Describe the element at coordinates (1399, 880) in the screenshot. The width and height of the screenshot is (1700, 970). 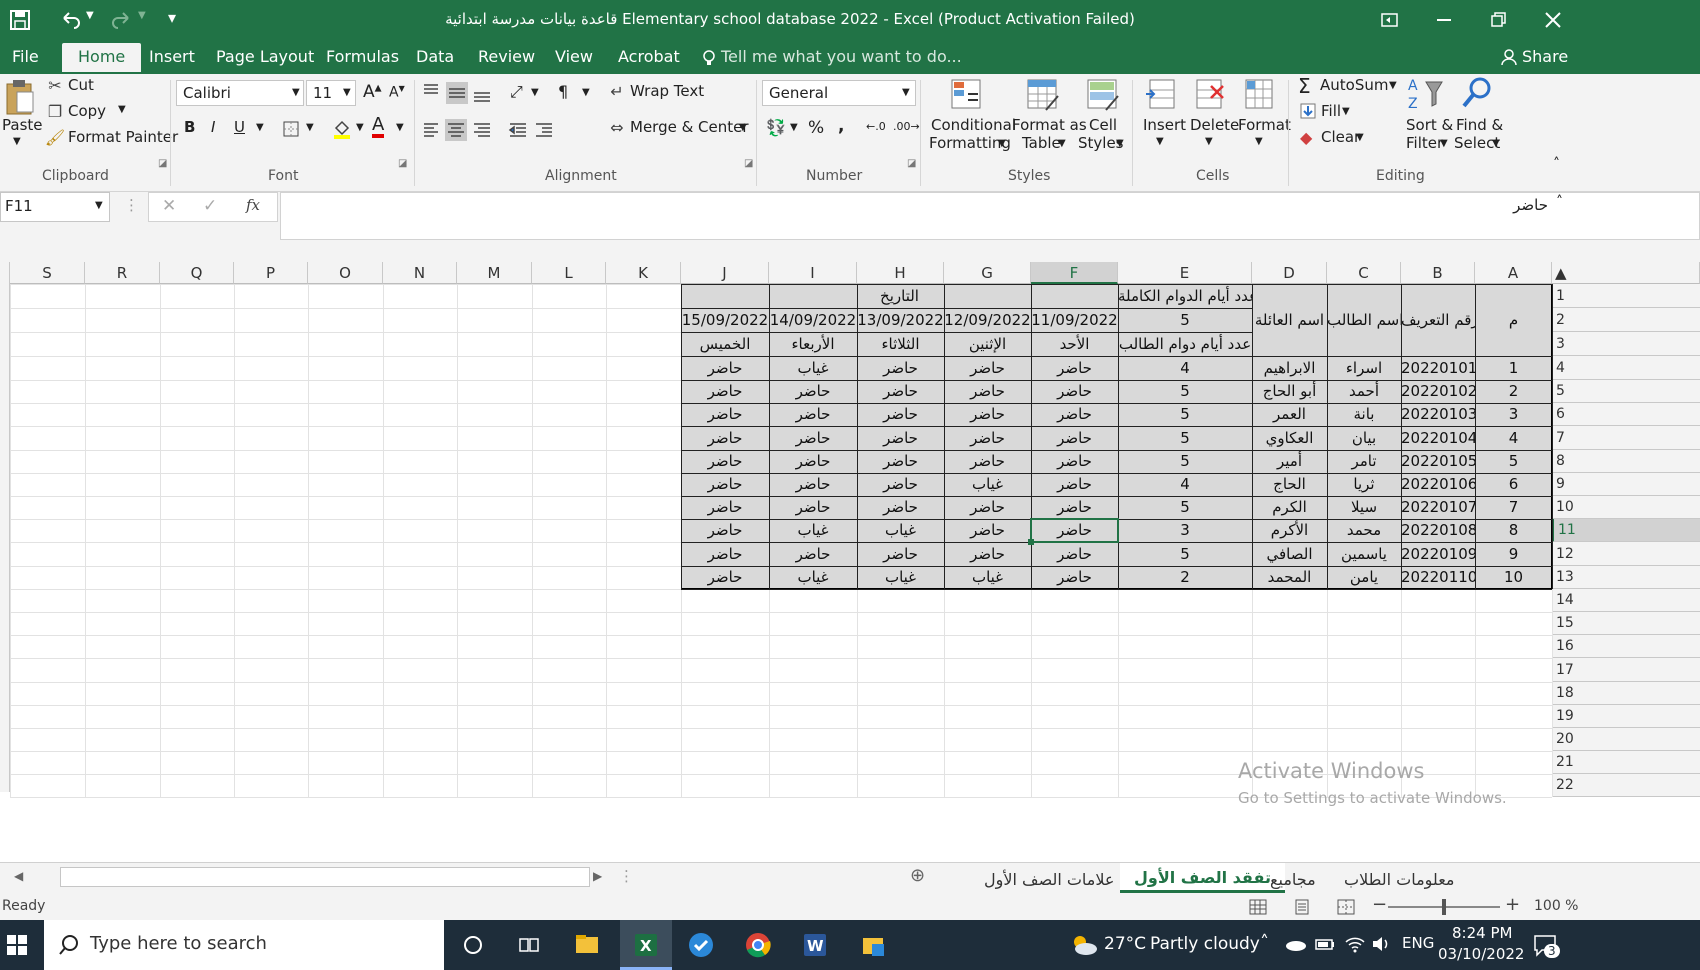
I see `sheet-tab-student-info: معلومات الطلاب` at that location.